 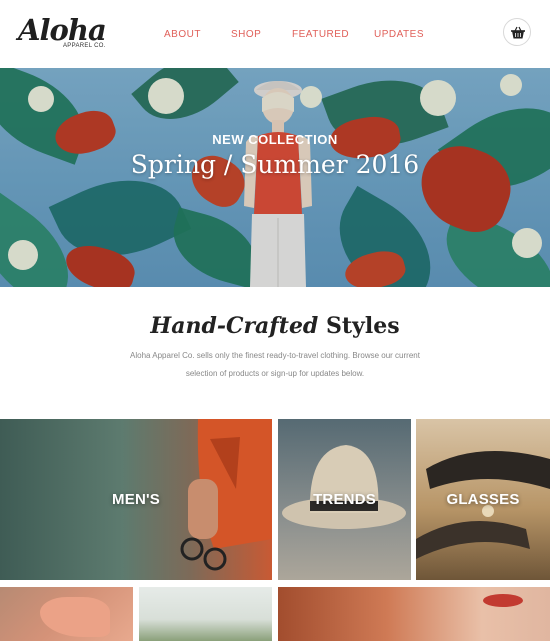 I want to click on tile-label-glasses: GLASSES, so click(x=483, y=499).